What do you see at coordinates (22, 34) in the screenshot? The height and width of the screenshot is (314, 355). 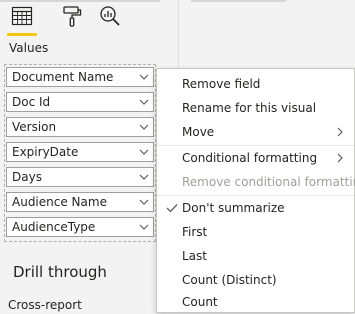 I see `active-tab-indicator` at bounding box center [22, 34].